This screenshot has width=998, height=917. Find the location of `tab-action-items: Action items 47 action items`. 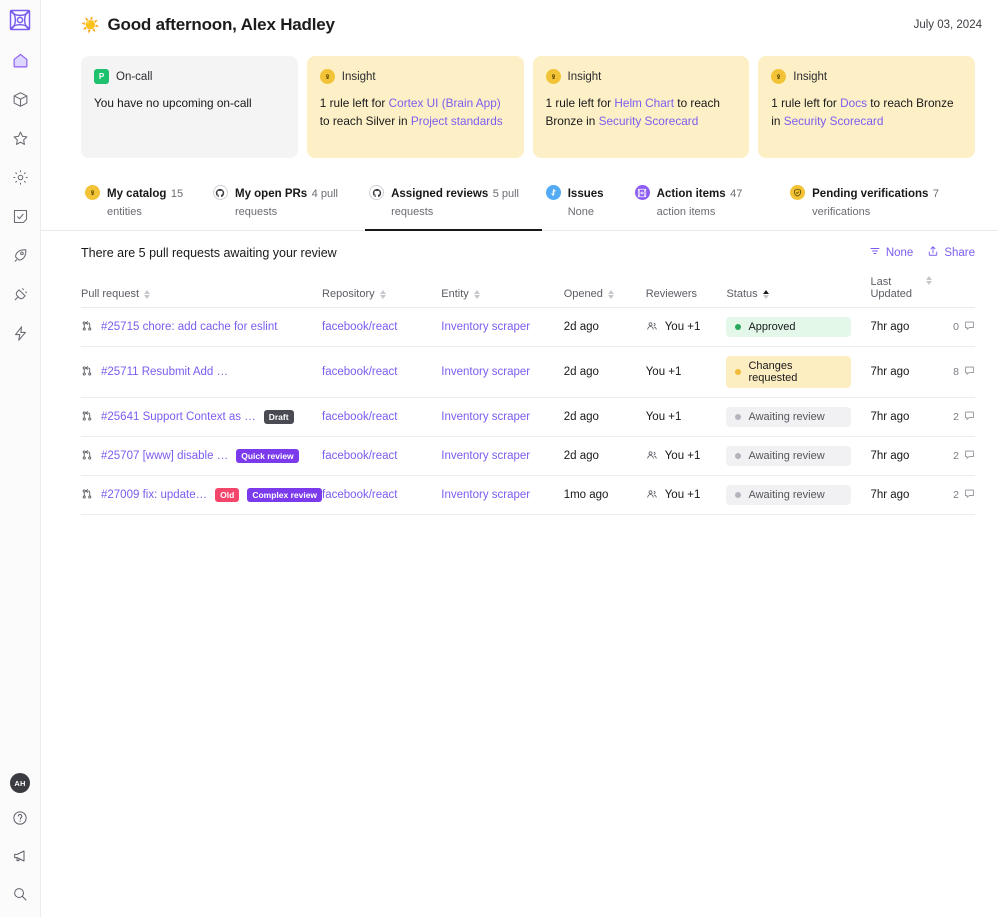

tab-action-items: Action items 47 action items is located at coordinates (708, 204).